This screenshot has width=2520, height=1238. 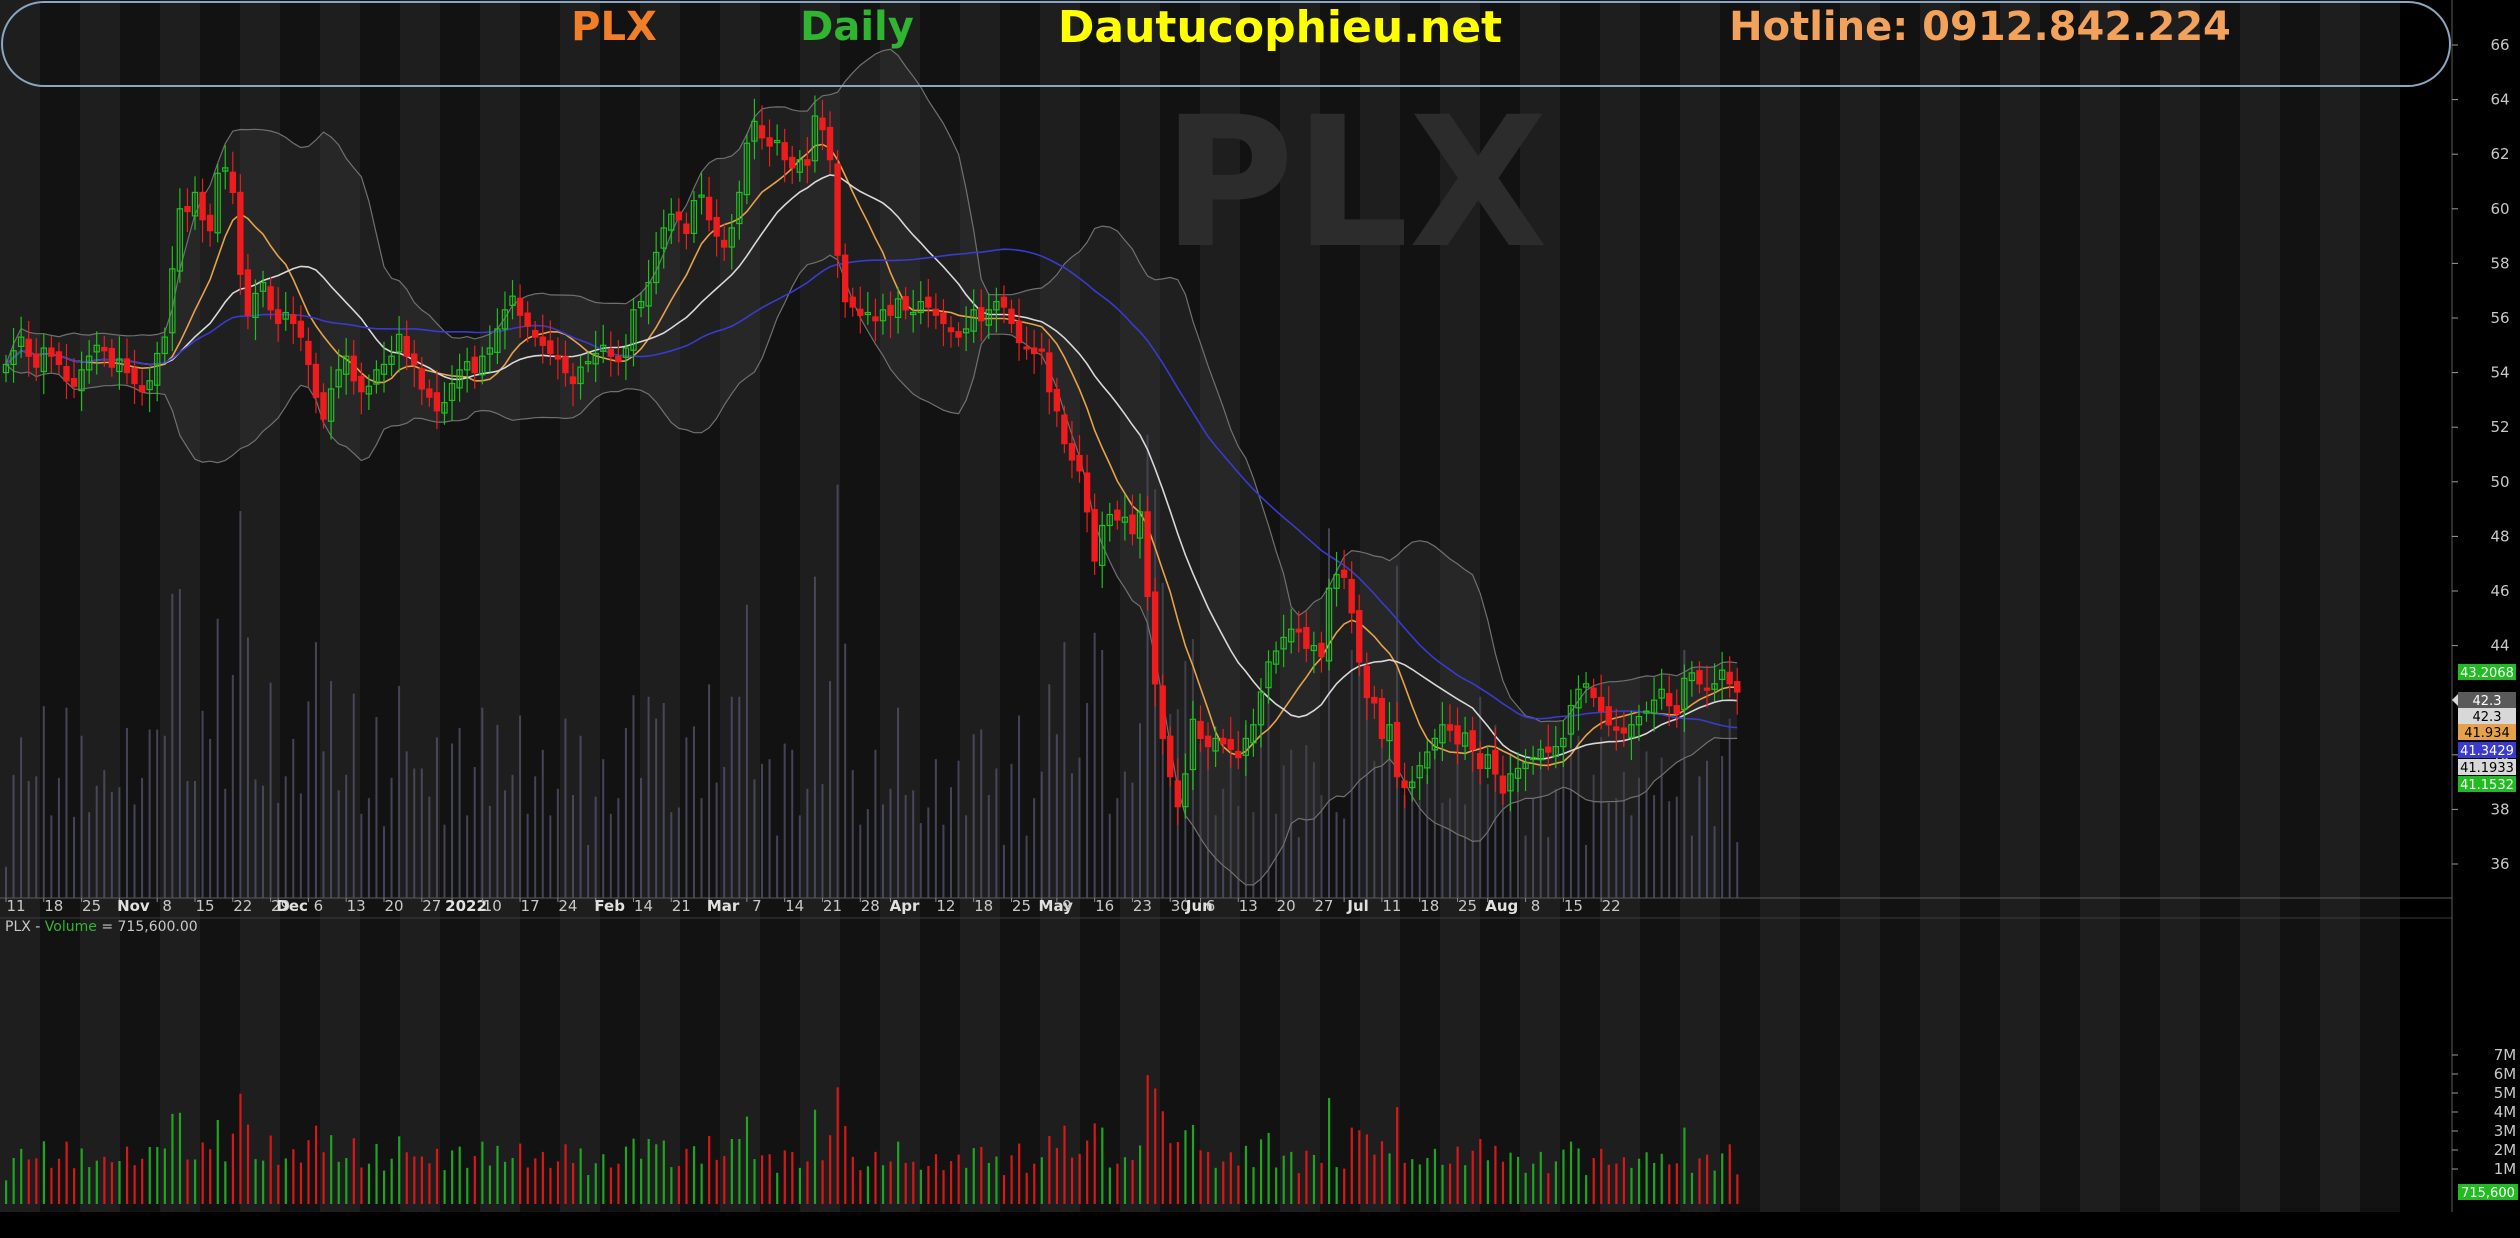 What do you see at coordinates (2487, 717) in the screenshot?
I see `price-tag-label: 42.3` at bounding box center [2487, 717].